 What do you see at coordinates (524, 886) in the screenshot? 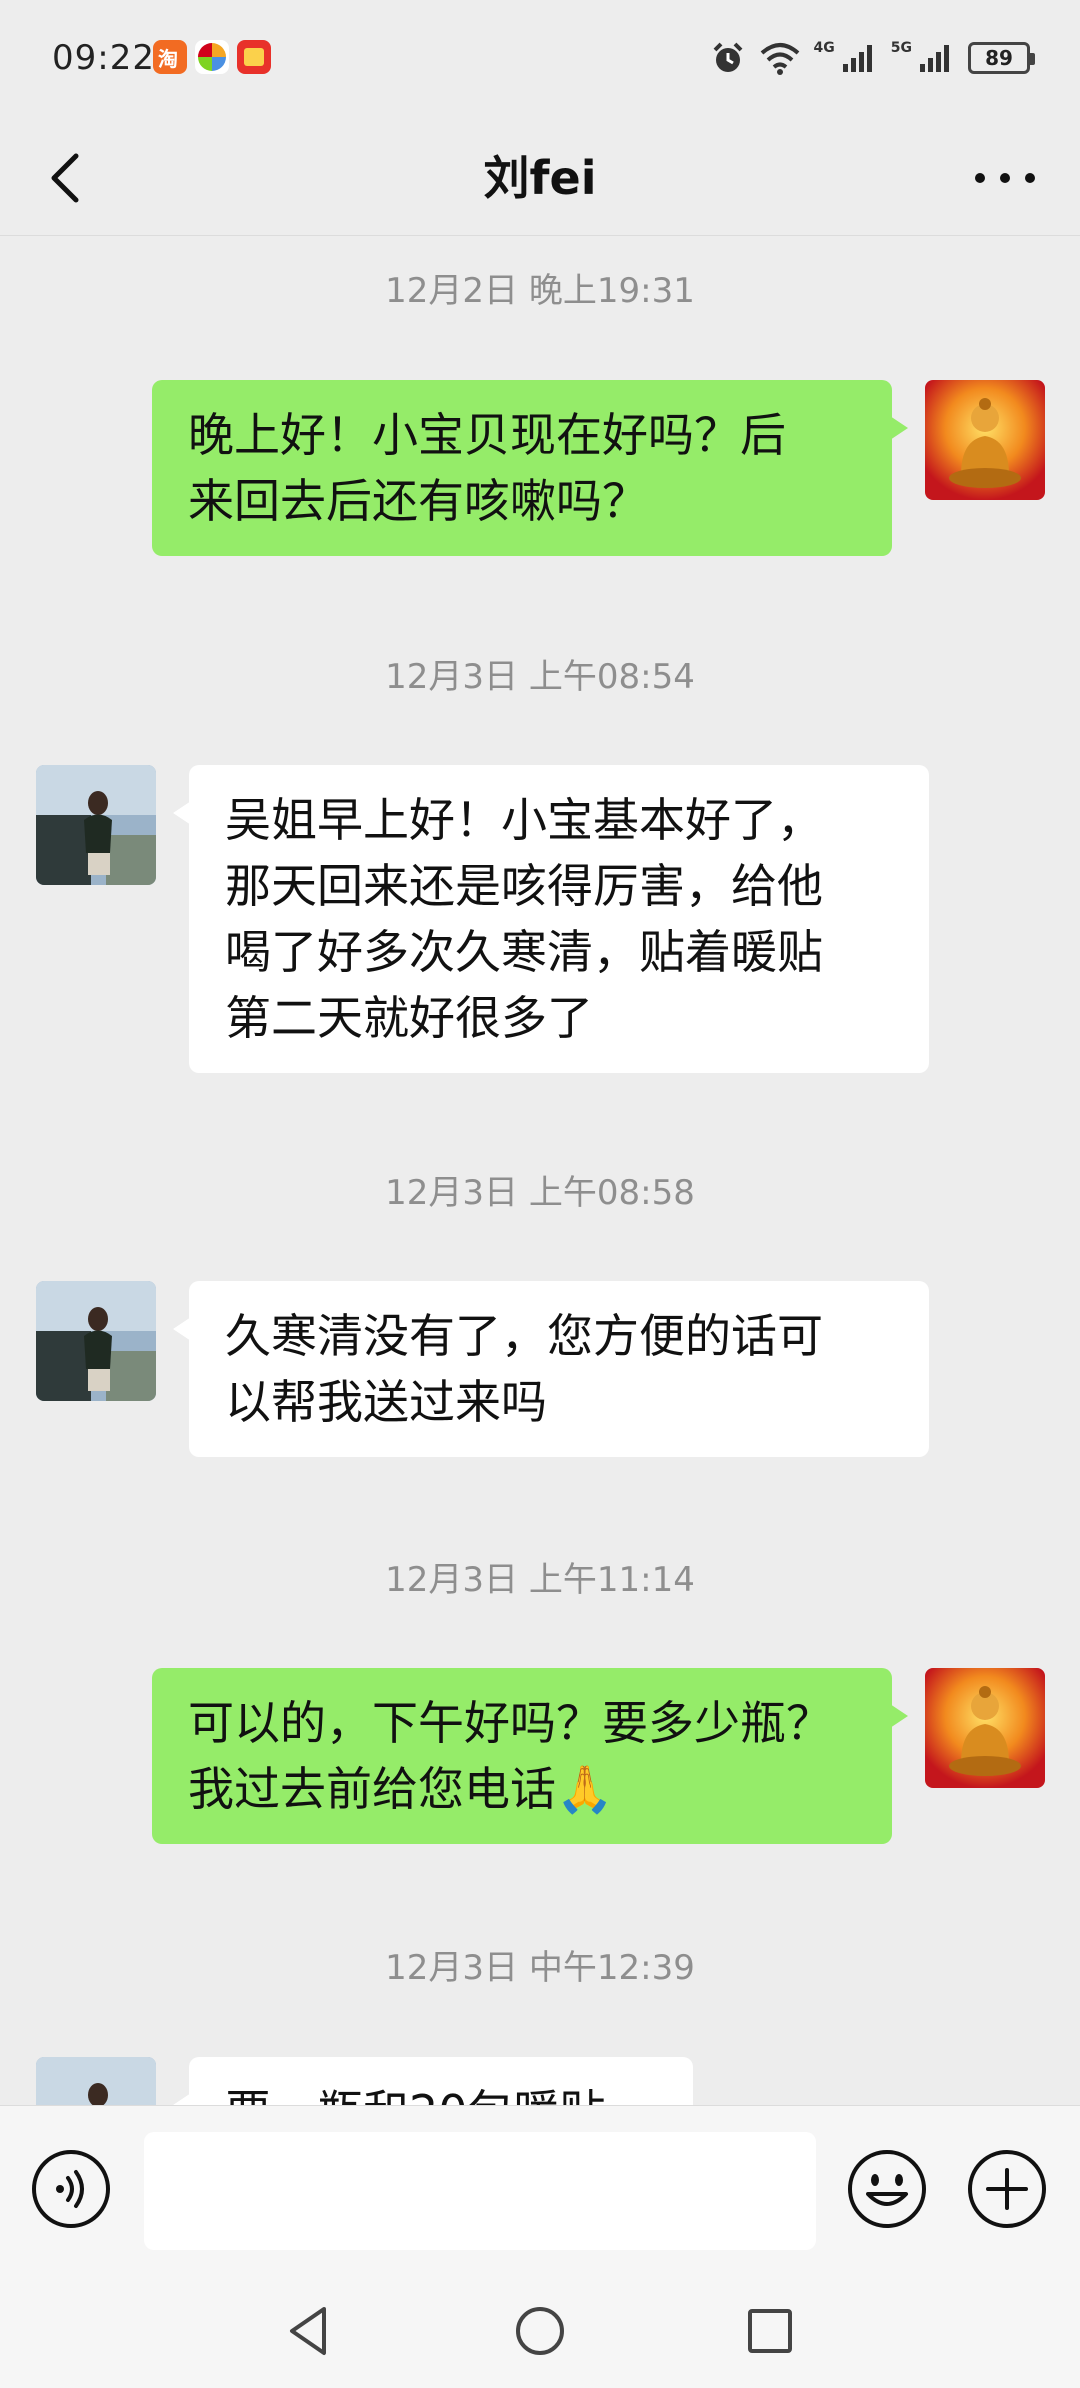
I see `message-text-line: 那天回来还是咳得厉害，给他` at bounding box center [524, 886].